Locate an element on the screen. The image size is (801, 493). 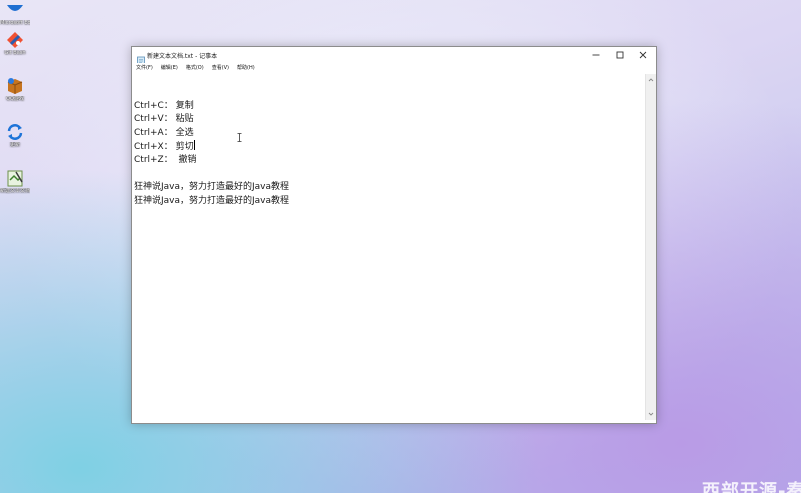
desktop-icon-label: 更新 is located at coordinates (14, 145).